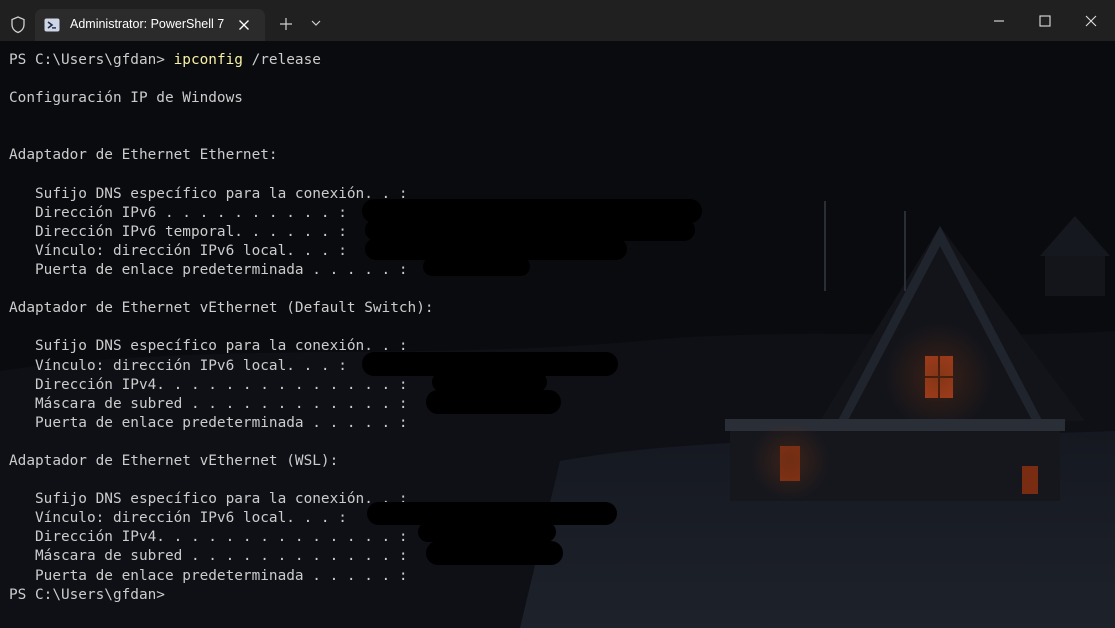 The image size is (1115, 628). Describe the element at coordinates (1045, 21) in the screenshot. I see `maximize-icon` at that location.